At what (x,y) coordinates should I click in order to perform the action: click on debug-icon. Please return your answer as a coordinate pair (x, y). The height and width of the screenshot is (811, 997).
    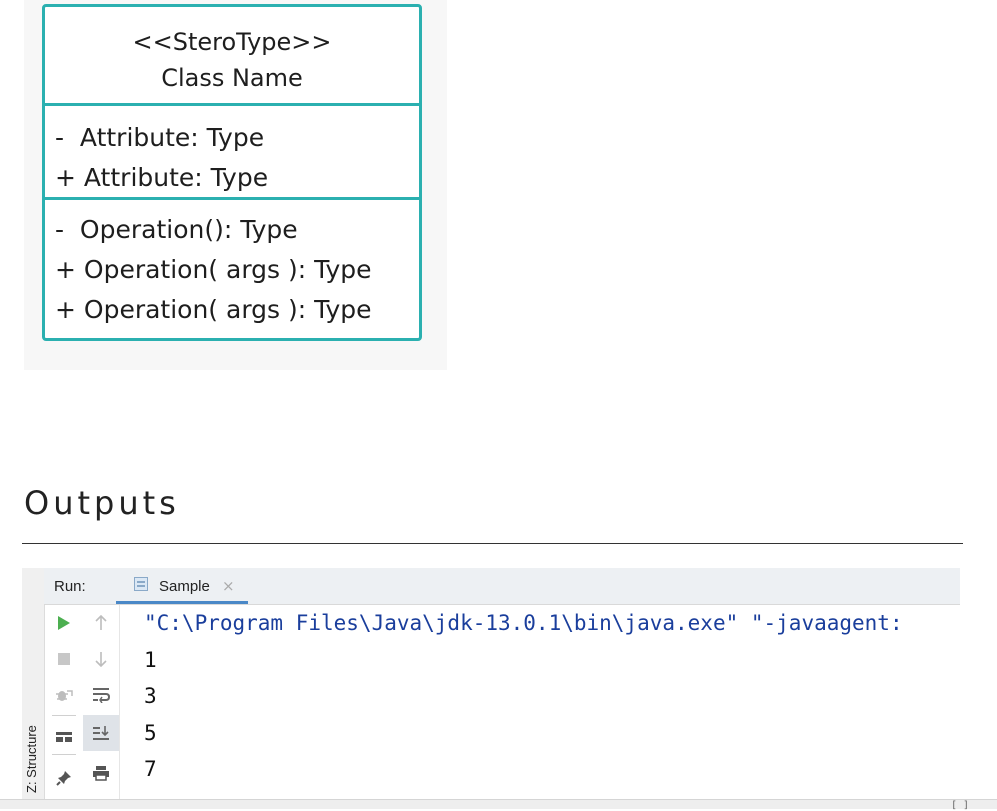
    Looking at the image, I should click on (64, 695).